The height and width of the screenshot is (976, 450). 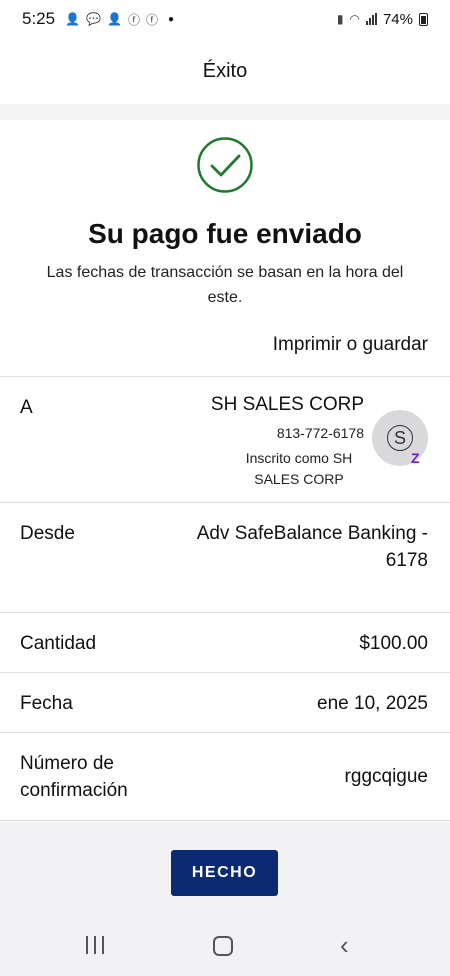 I want to click on button-area: HECHO, so click(x=225, y=869).